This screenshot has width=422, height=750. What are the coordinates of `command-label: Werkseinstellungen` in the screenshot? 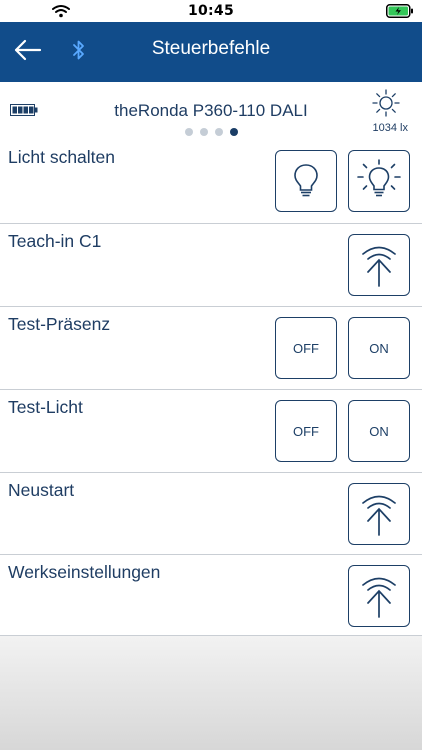 It's located at (84, 572).